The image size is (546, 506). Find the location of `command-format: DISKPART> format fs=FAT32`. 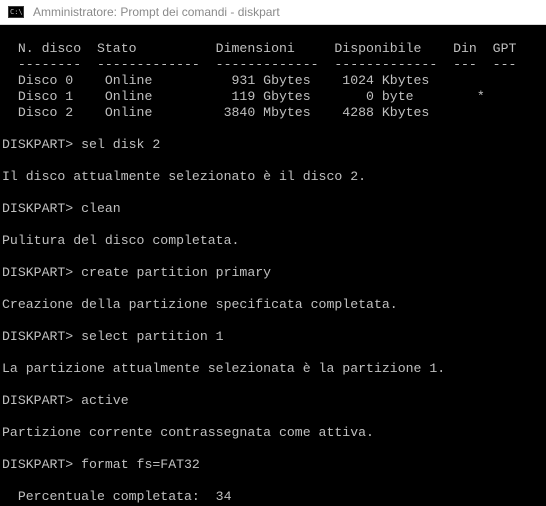

command-format: DISKPART> format fs=FAT32 is located at coordinates (101, 464).